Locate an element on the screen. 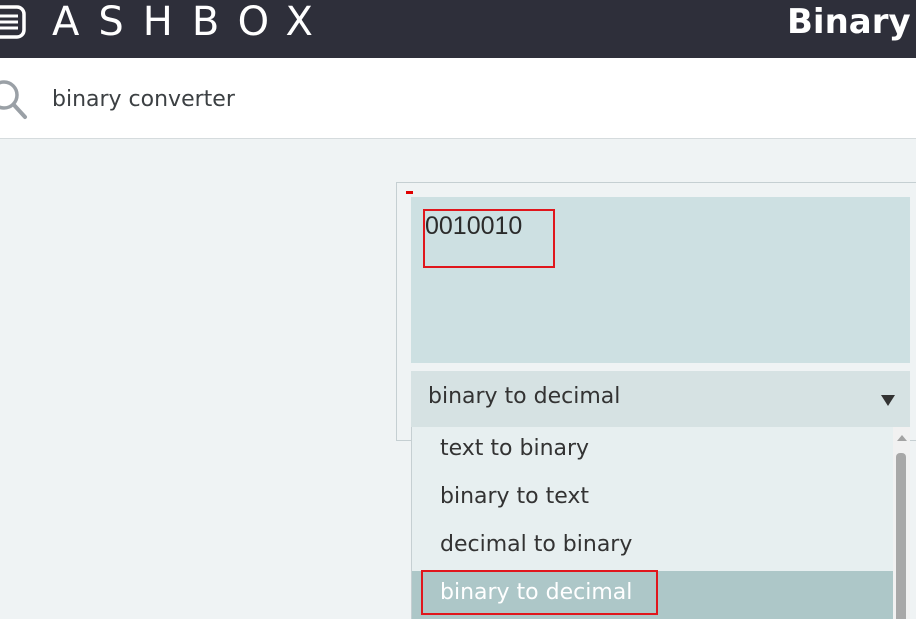 The image size is (916, 619). top-navigation-bar: ASHBOX Binary Translator is located at coordinates (458, 29).